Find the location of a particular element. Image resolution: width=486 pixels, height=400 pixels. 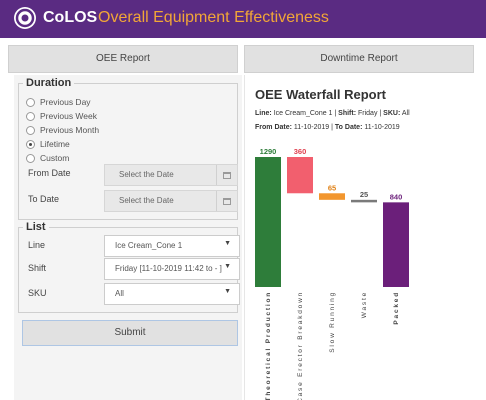

to-date-input: Select the Date is located at coordinates (171, 201).